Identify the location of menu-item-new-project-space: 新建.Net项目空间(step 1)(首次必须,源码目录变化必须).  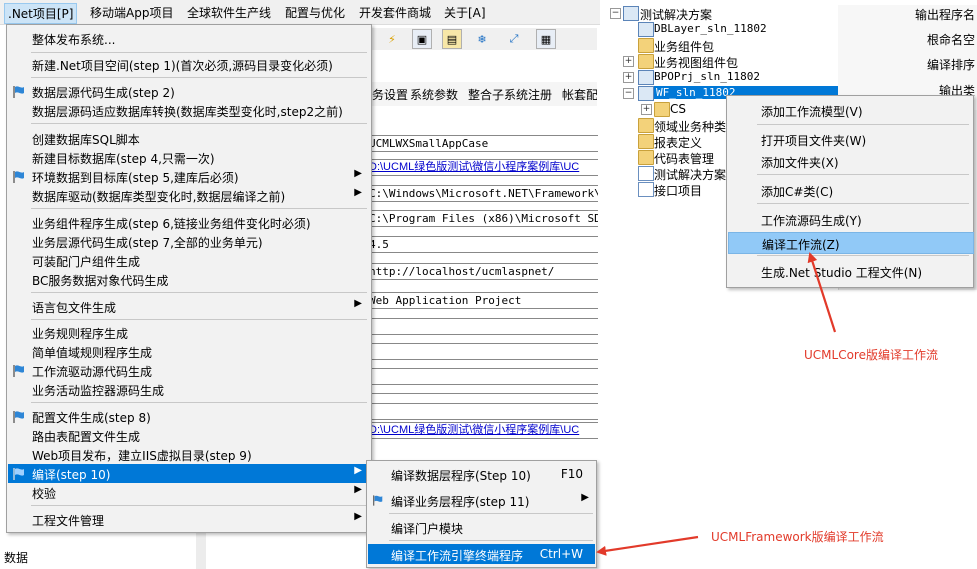
(189, 64).